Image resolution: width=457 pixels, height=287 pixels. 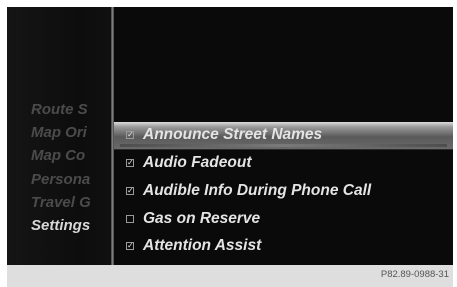 What do you see at coordinates (283, 164) in the screenshot?
I see `option-audio-fadeout: ✓ Audio Fadeout` at bounding box center [283, 164].